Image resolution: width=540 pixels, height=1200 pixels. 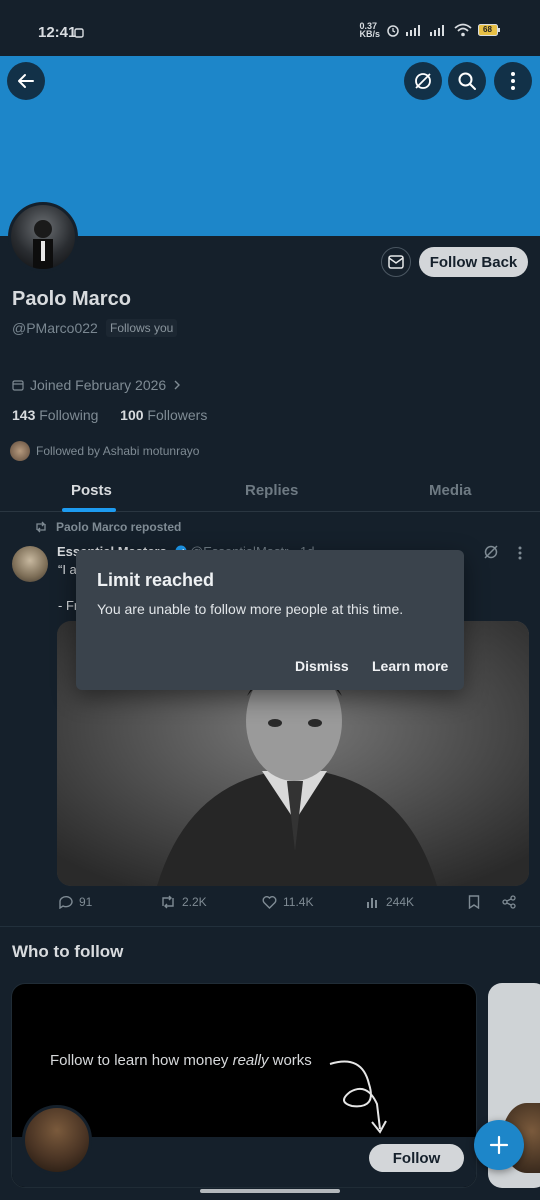 What do you see at coordinates (269, 902) in the screenshot?
I see `heart-icon` at bounding box center [269, 902].